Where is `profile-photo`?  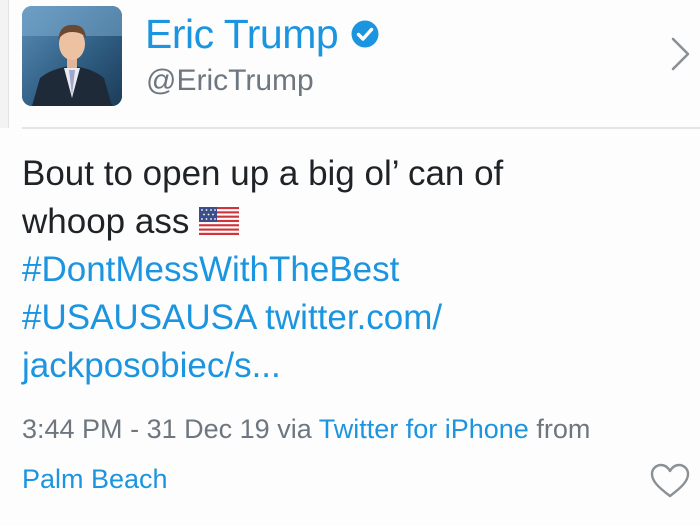
profile-photo is located at coordinates (72, 56).